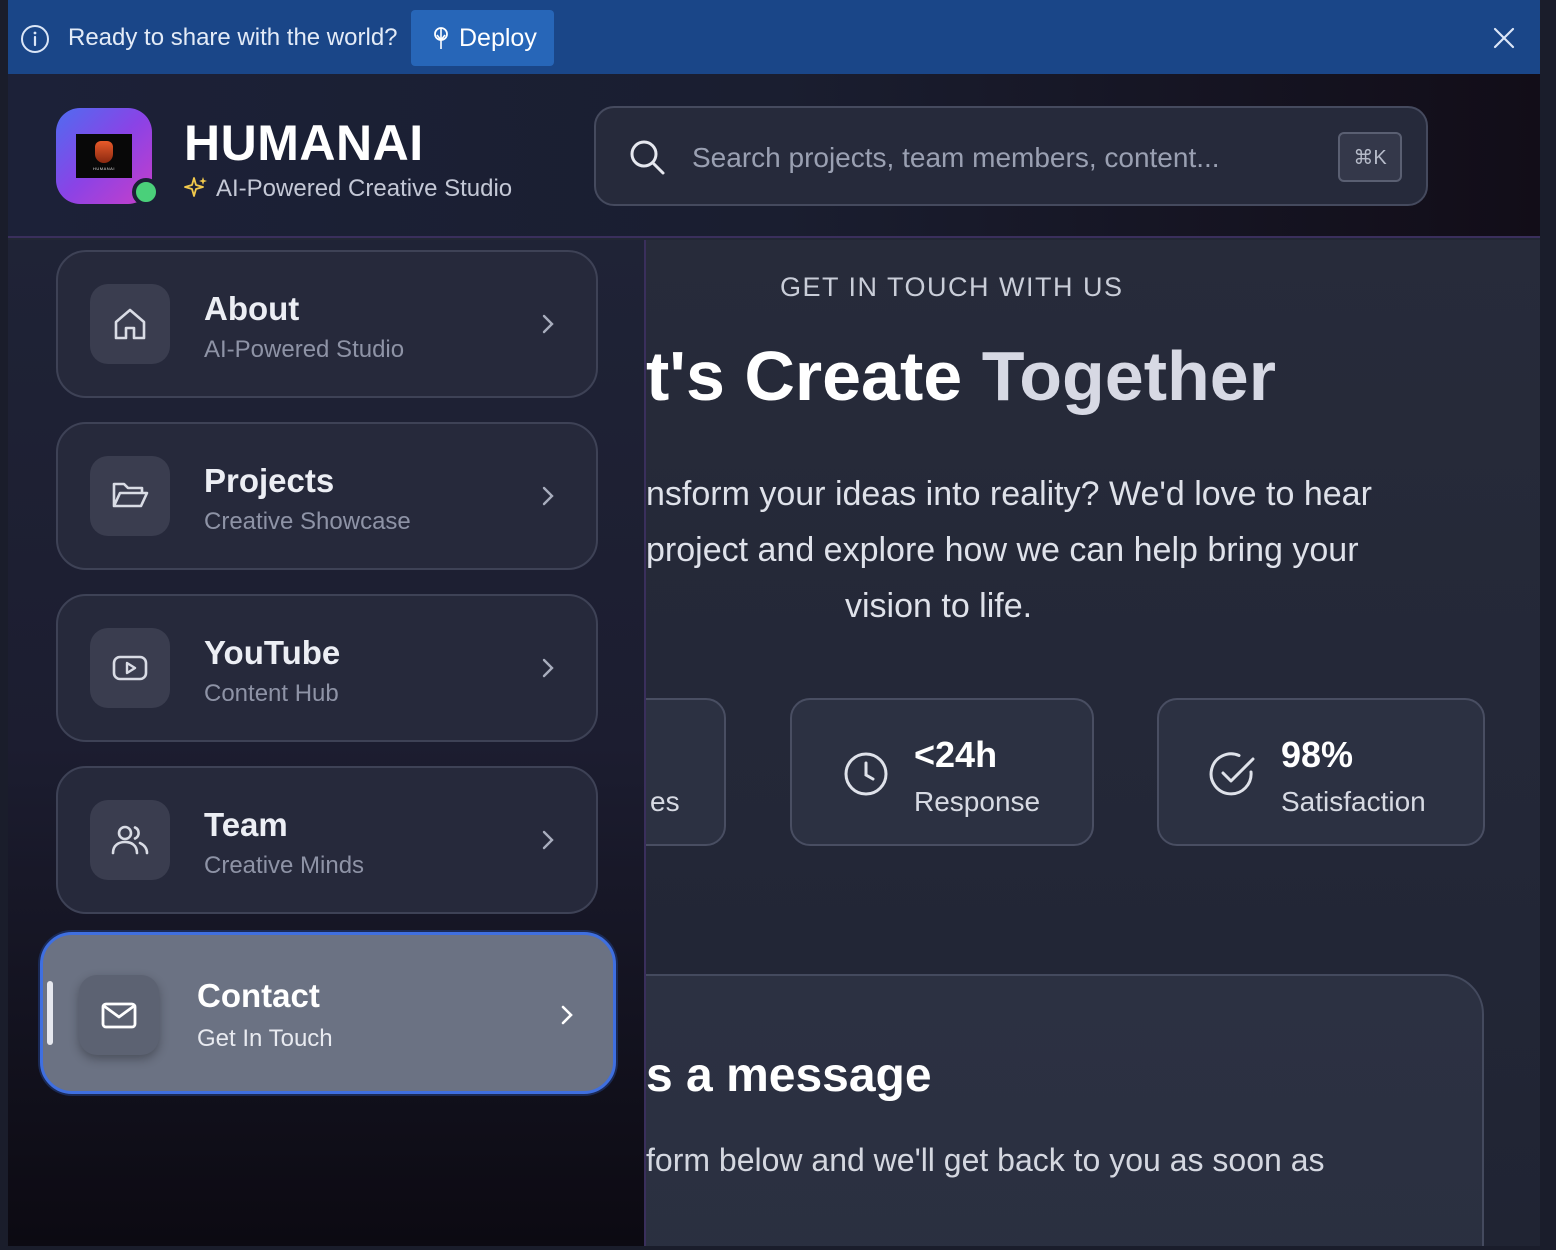  What do you see at coordinates (146, 192) in the screenshot?
I see `online-status-dot` at bounding box center [146, 192].